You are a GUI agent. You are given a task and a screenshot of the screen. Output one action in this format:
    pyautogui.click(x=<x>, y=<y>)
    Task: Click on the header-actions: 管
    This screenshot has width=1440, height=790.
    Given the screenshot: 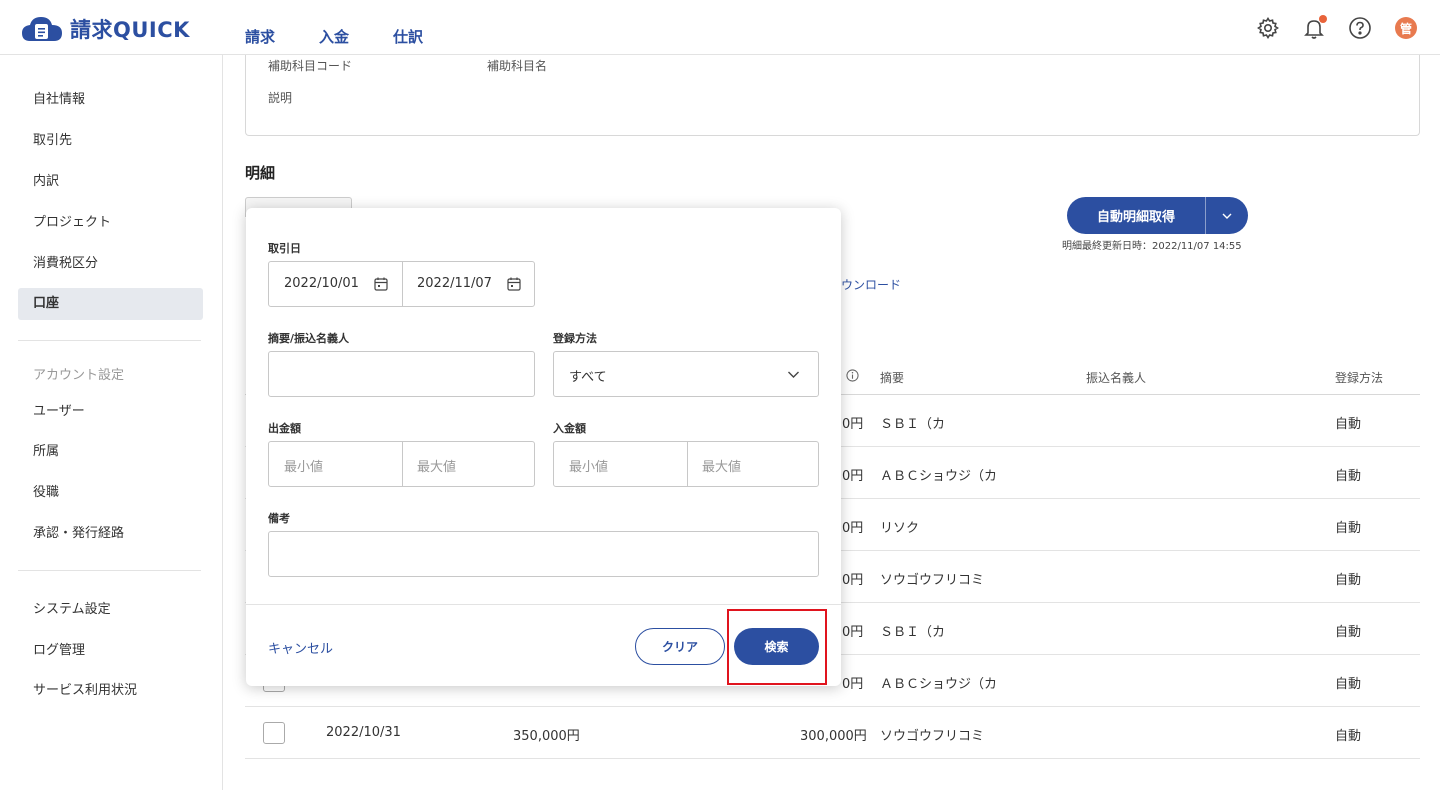 What is the action you would take?
    pyautogui.click(x=1328, y=28)
    